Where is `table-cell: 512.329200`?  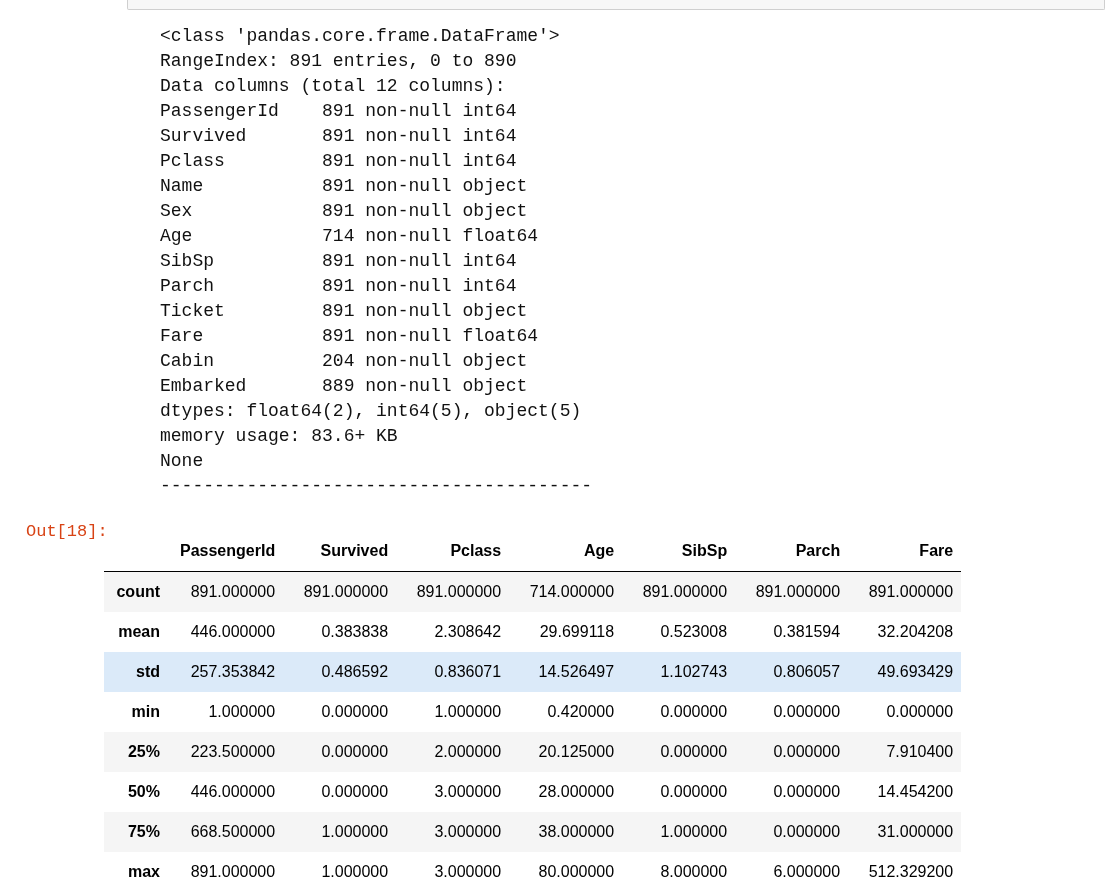 table-cell: 512.329200 is located at coordinates (905, 872).